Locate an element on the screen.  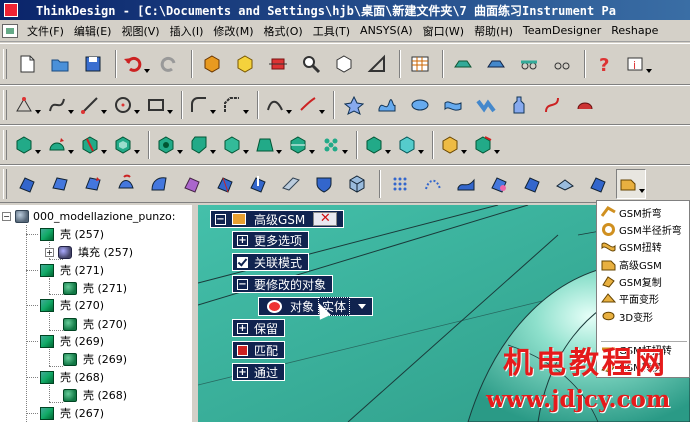
gsm-k-button is located at coordinates (357, 184).